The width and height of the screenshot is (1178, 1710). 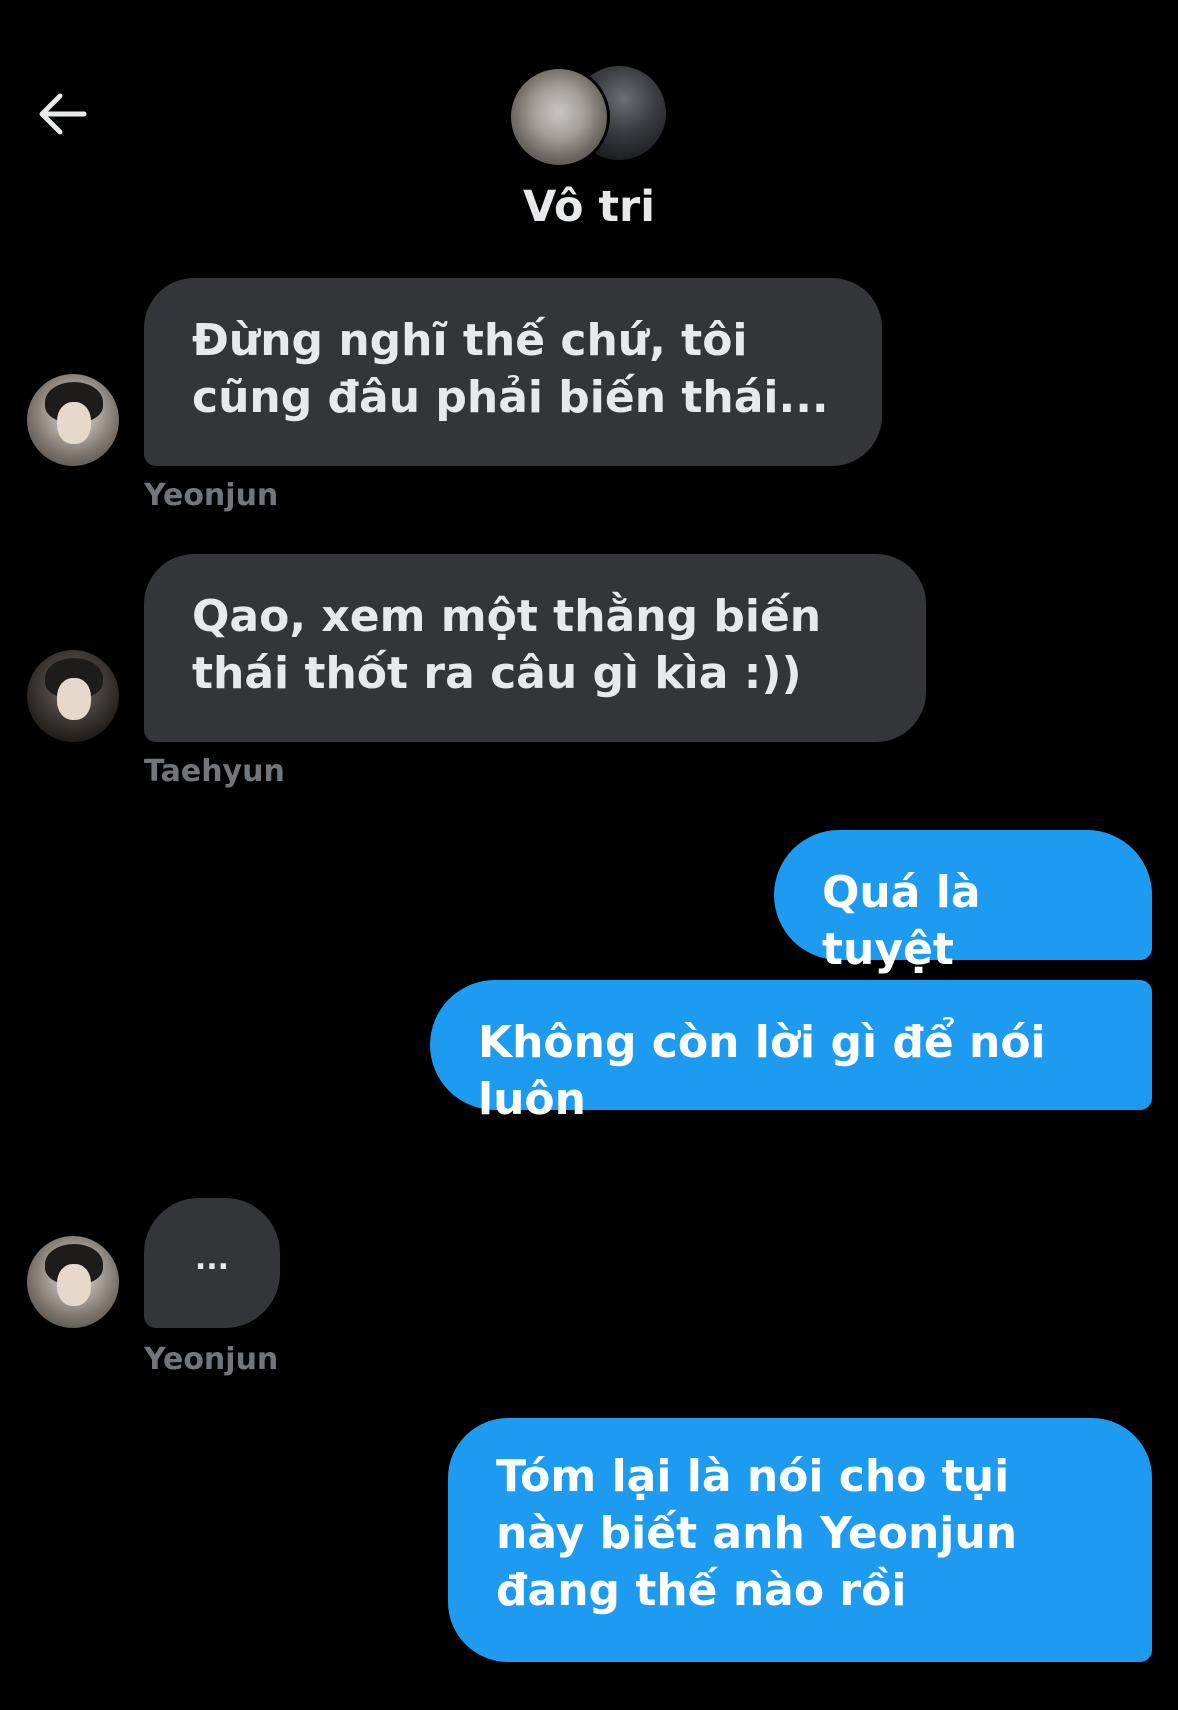 What do you see at coordinates (589, 207) in the screenshot?
I see `conversation-title: Vô tri` at bounding box center [589, 207].